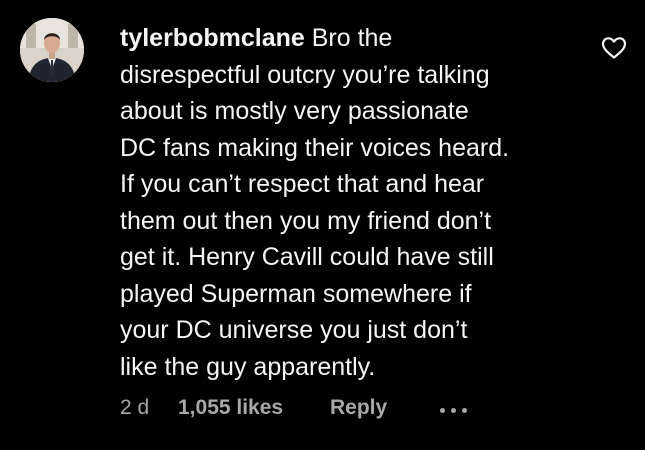  Describe the element at coordinates (135, 407) in the screenshot. I see `timestamp: 2 d` at that location.